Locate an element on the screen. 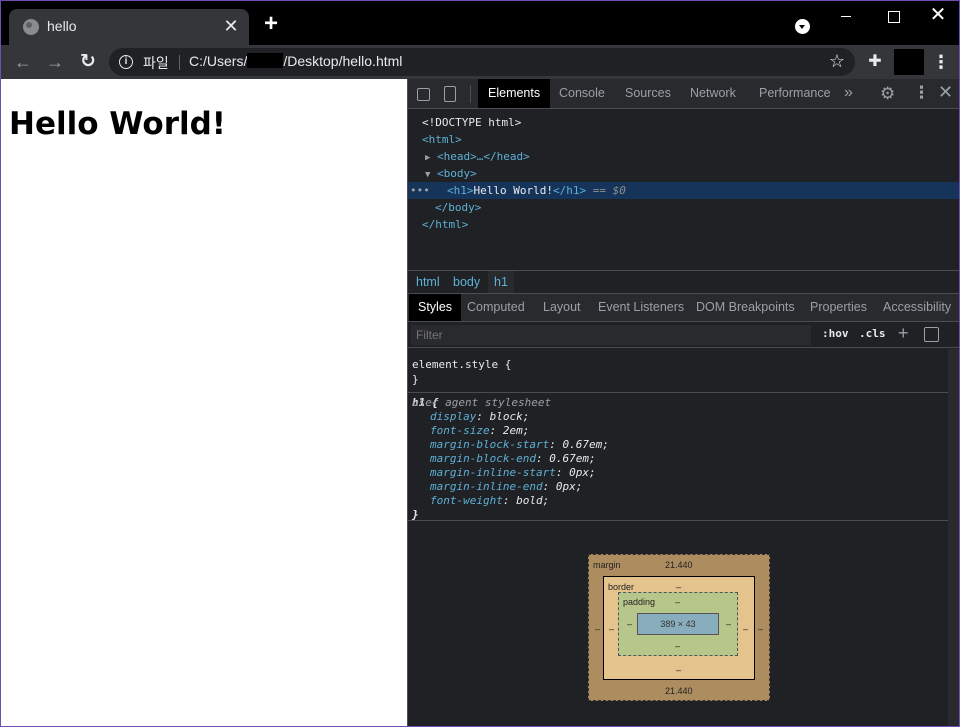  tab-performance: Performance is located at coordinates (795, 93).